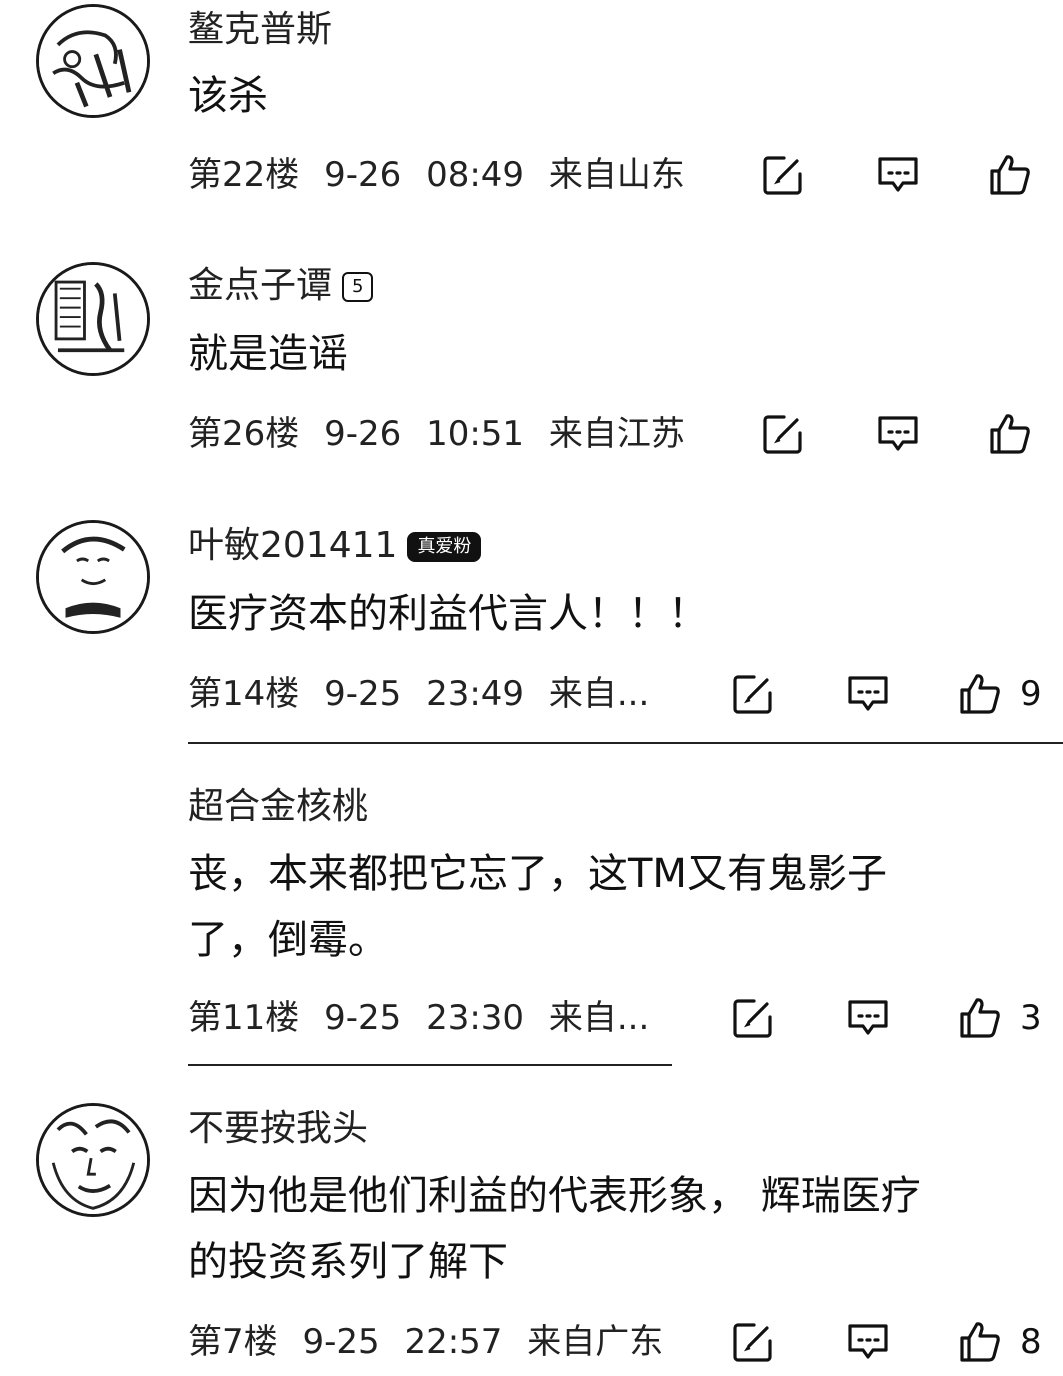 This screenshot has height=1376, width=1063. I want to click on fan-badge: 真爱粉, so click(444, 547).